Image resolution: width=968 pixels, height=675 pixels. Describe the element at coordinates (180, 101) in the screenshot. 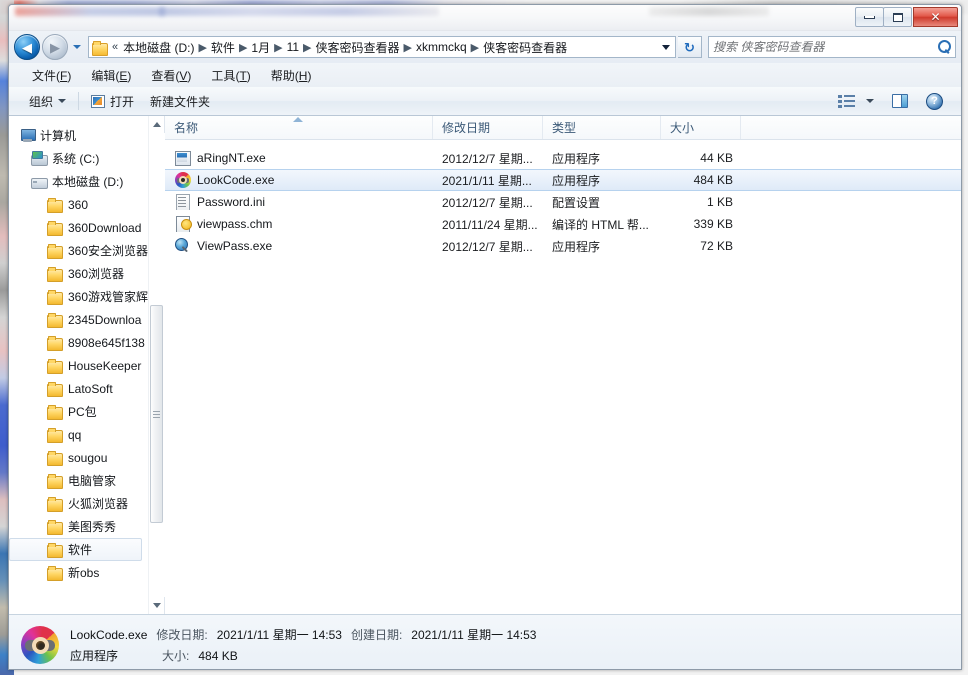

I see `new-folder-button: 新建文件夹` at that location.